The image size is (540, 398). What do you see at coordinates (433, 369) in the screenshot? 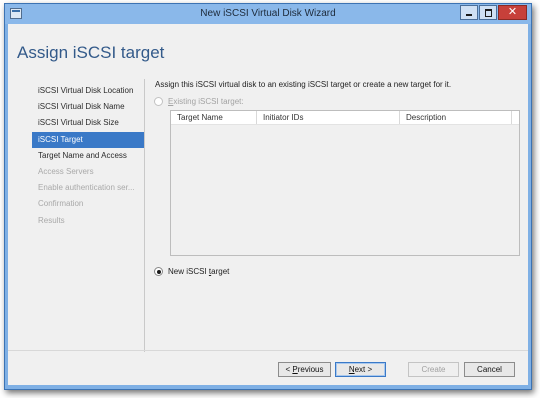
I see `create-button: Create` at bounding box center [433, 369].